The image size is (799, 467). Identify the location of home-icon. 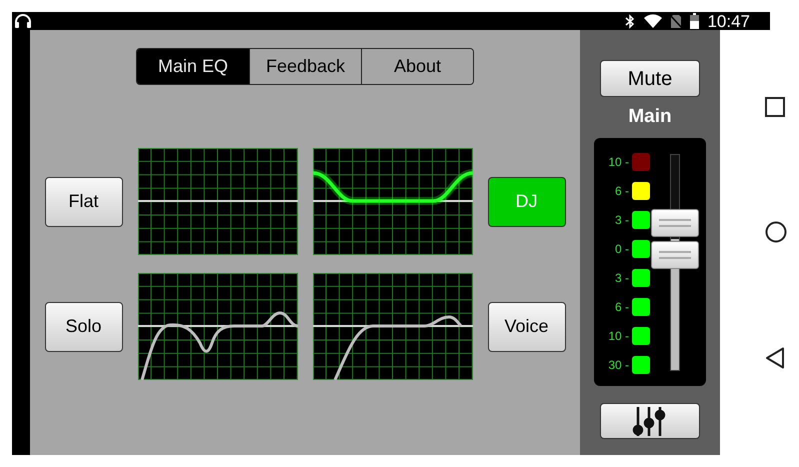
(776, 232).